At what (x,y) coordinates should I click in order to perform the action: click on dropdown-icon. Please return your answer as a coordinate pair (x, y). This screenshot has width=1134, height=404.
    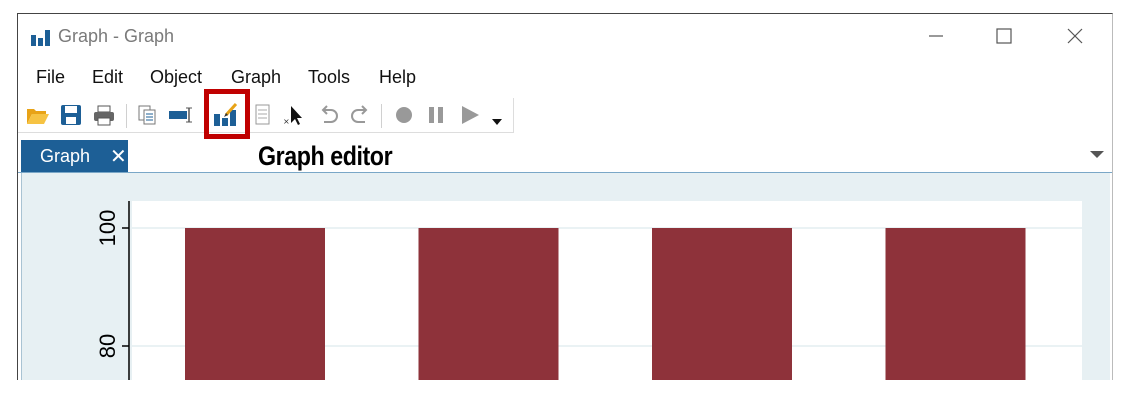
    Looking at the image, I should click on (497, 122).